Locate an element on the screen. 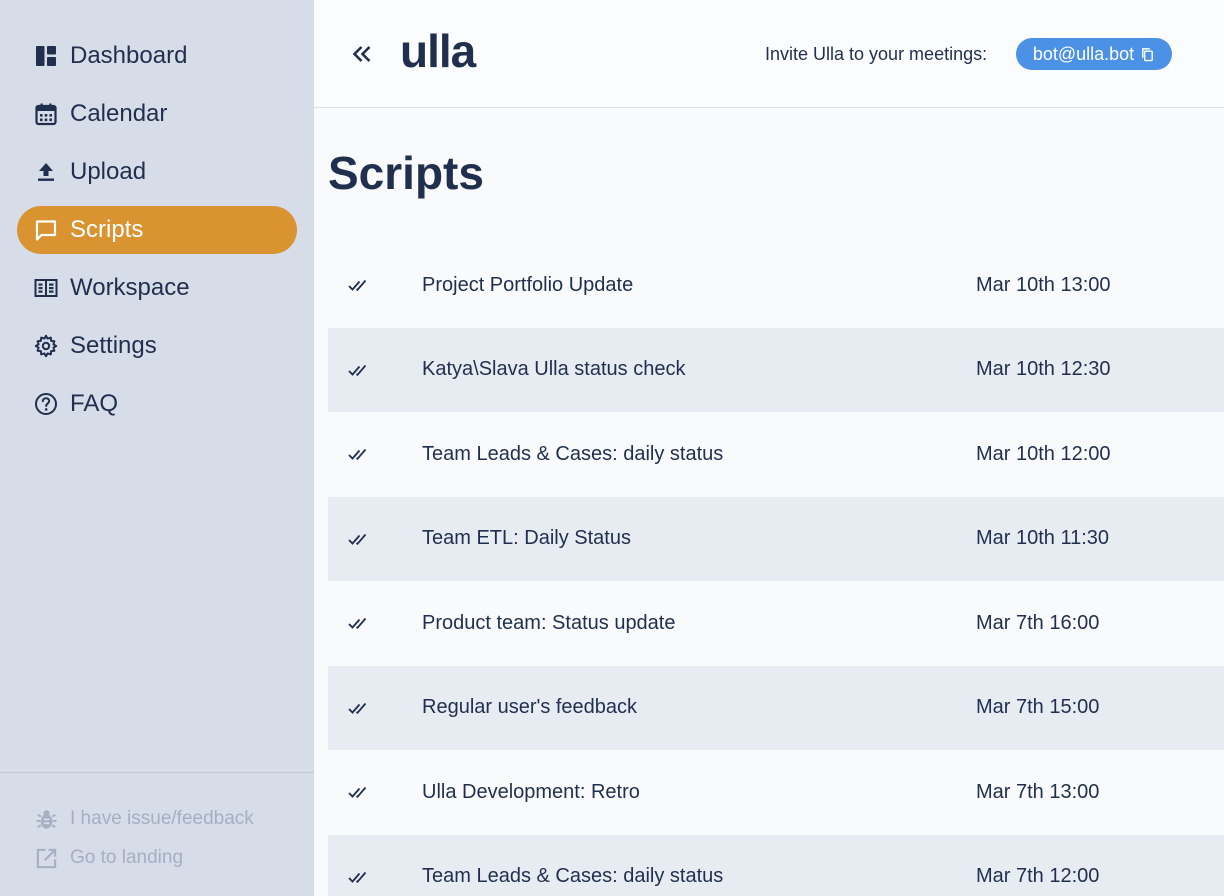 This screenshot has width=1224, height=896. bot-email: bot@ulla.bot is located at coordinates (1083, 53).